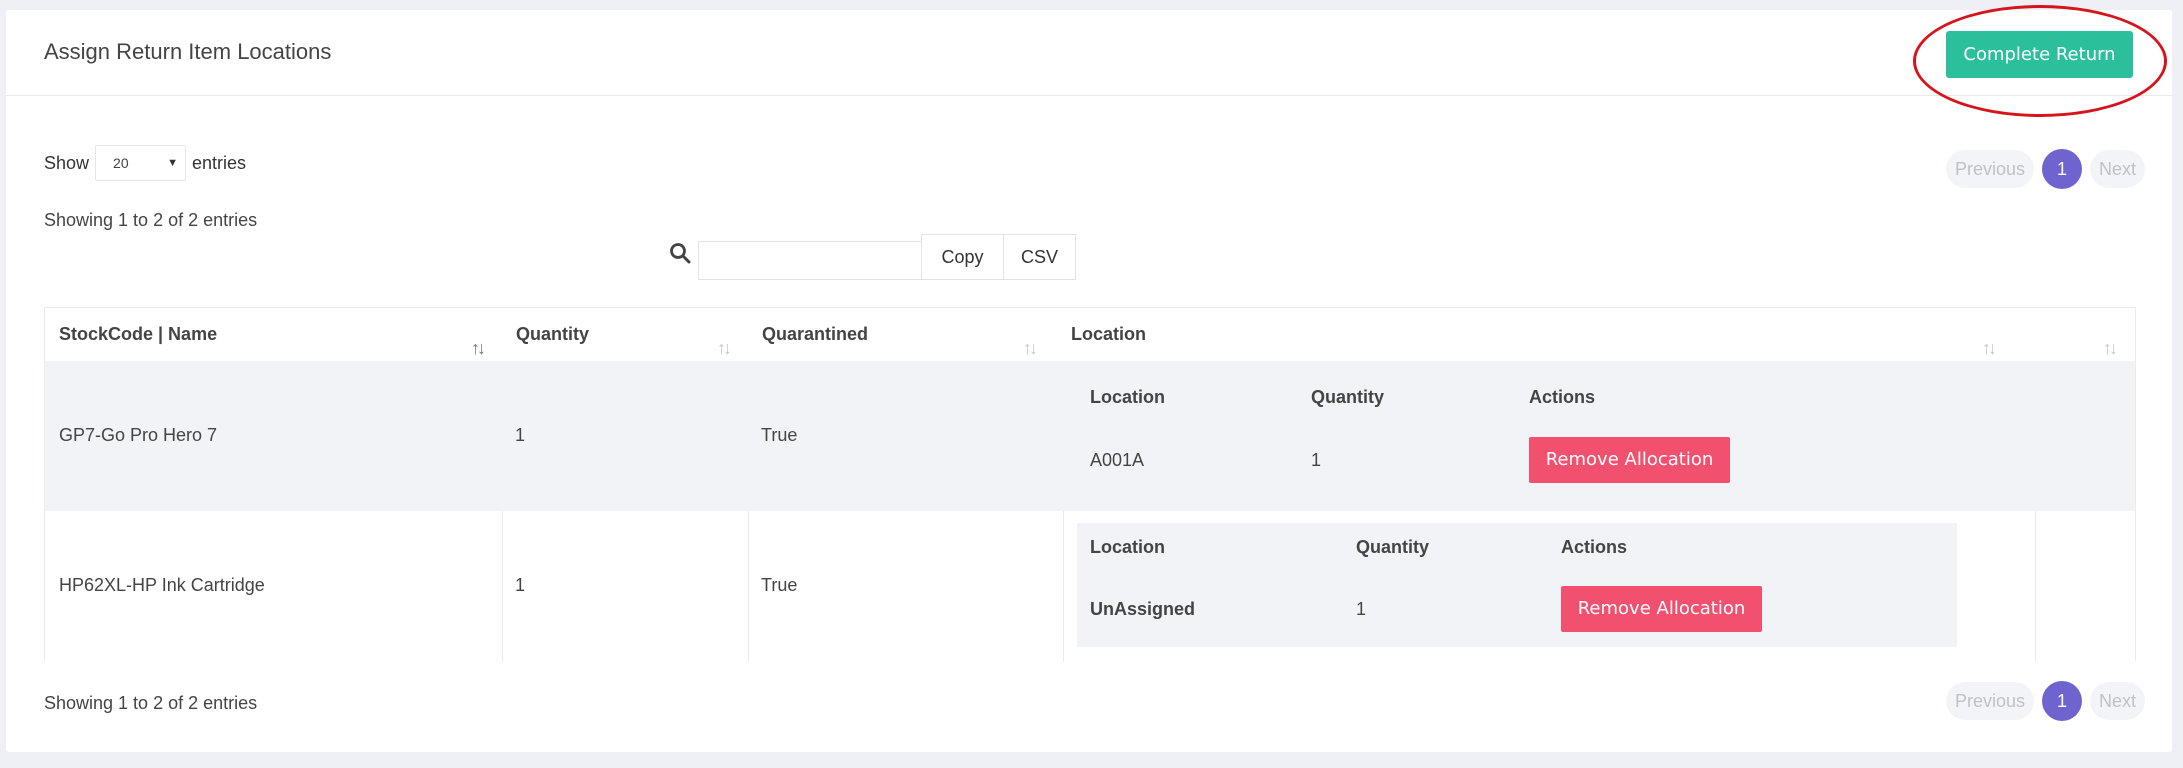 Image resolution: width=2183 pixels, height=768 pixels. What do you see at coordinates (188, 51) in the screenshot?
I see `page-title: Assign Return Item Locations` at bounding box center [188, 51].